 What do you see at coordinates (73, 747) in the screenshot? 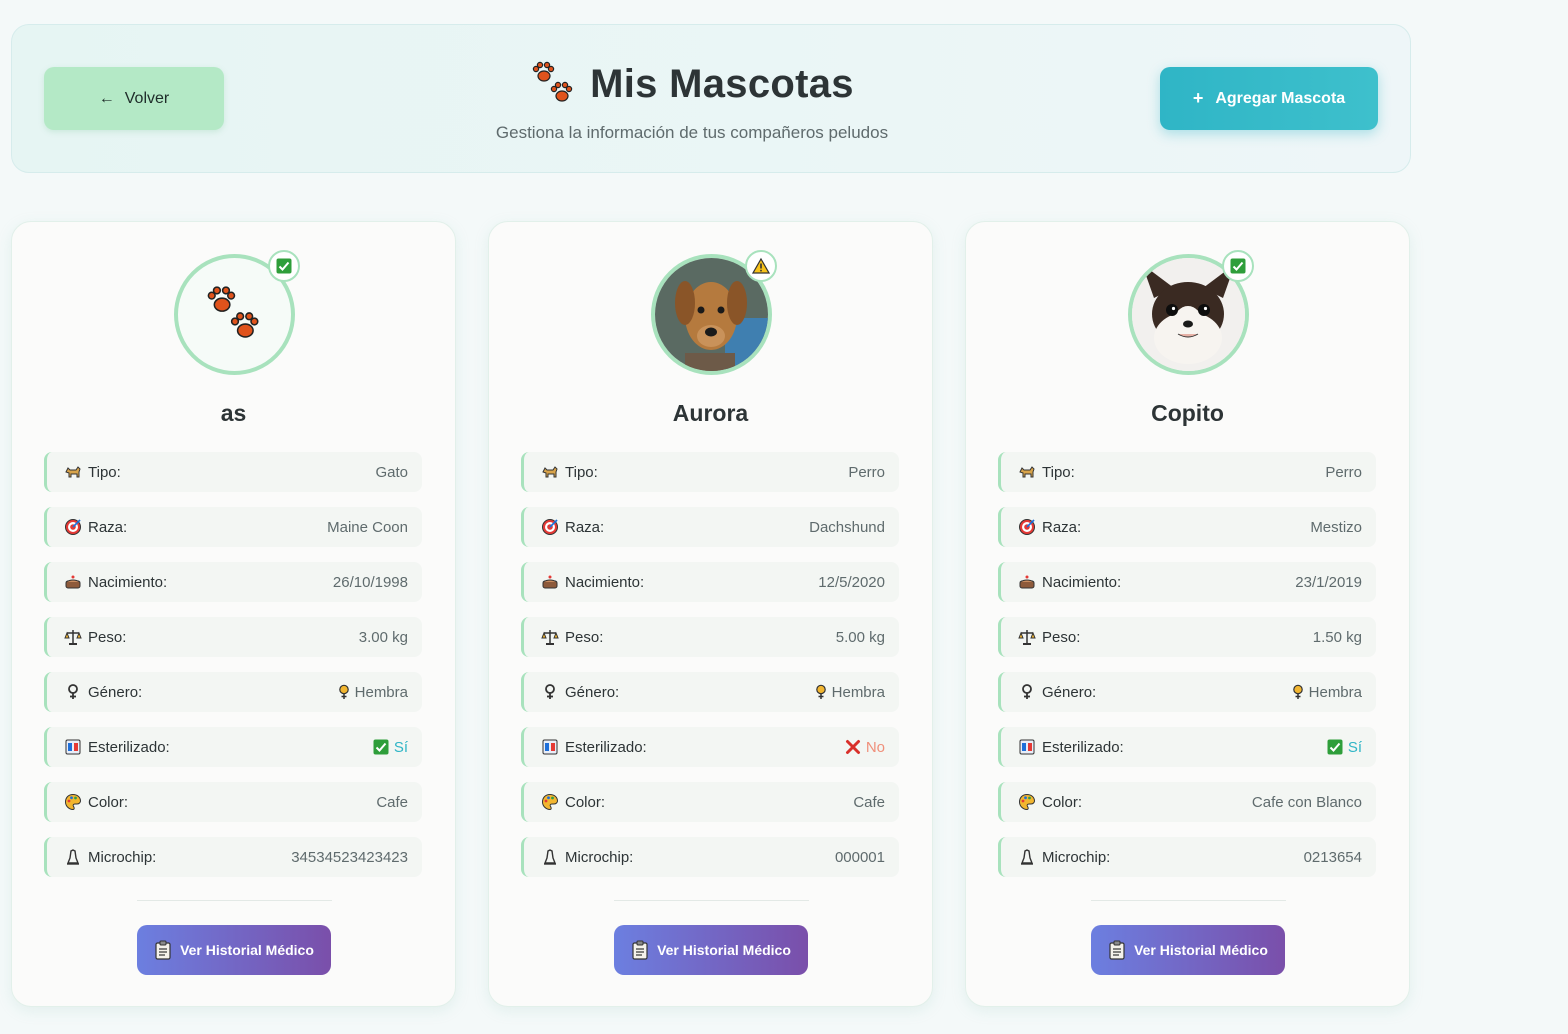
I see `hospital-icon` at bounding box center [73, 747].